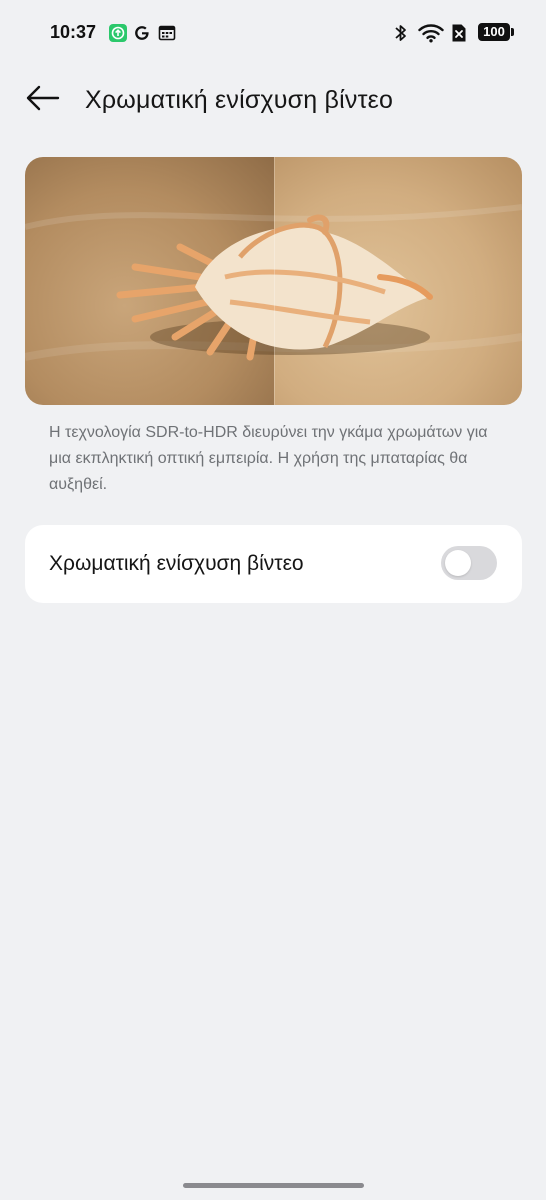 The height and width of the screenshot is (1200, 546). Describe the element at coordinates (273, 33) in the screenshot. I see `status-bar: 10:37 100` at that location.